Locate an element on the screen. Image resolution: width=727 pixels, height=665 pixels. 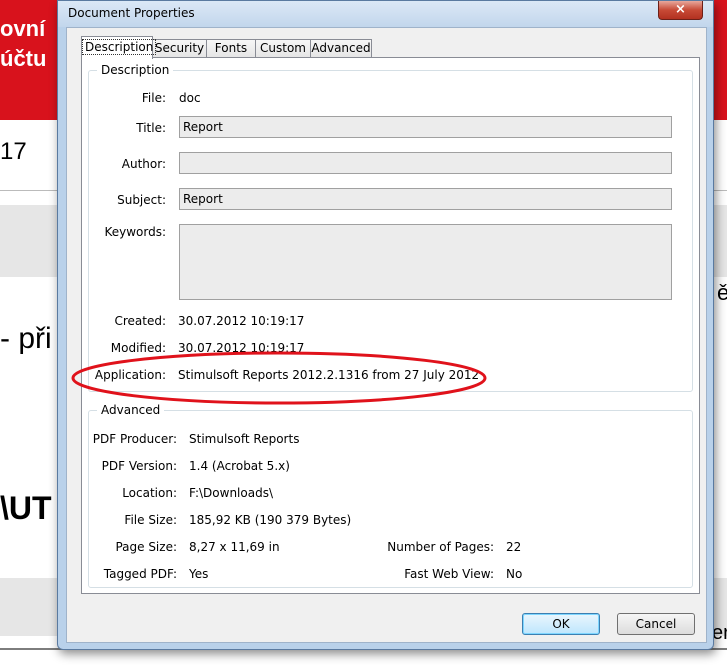
location-value: F:\Downloads\ is located at coordinates (231, 493).